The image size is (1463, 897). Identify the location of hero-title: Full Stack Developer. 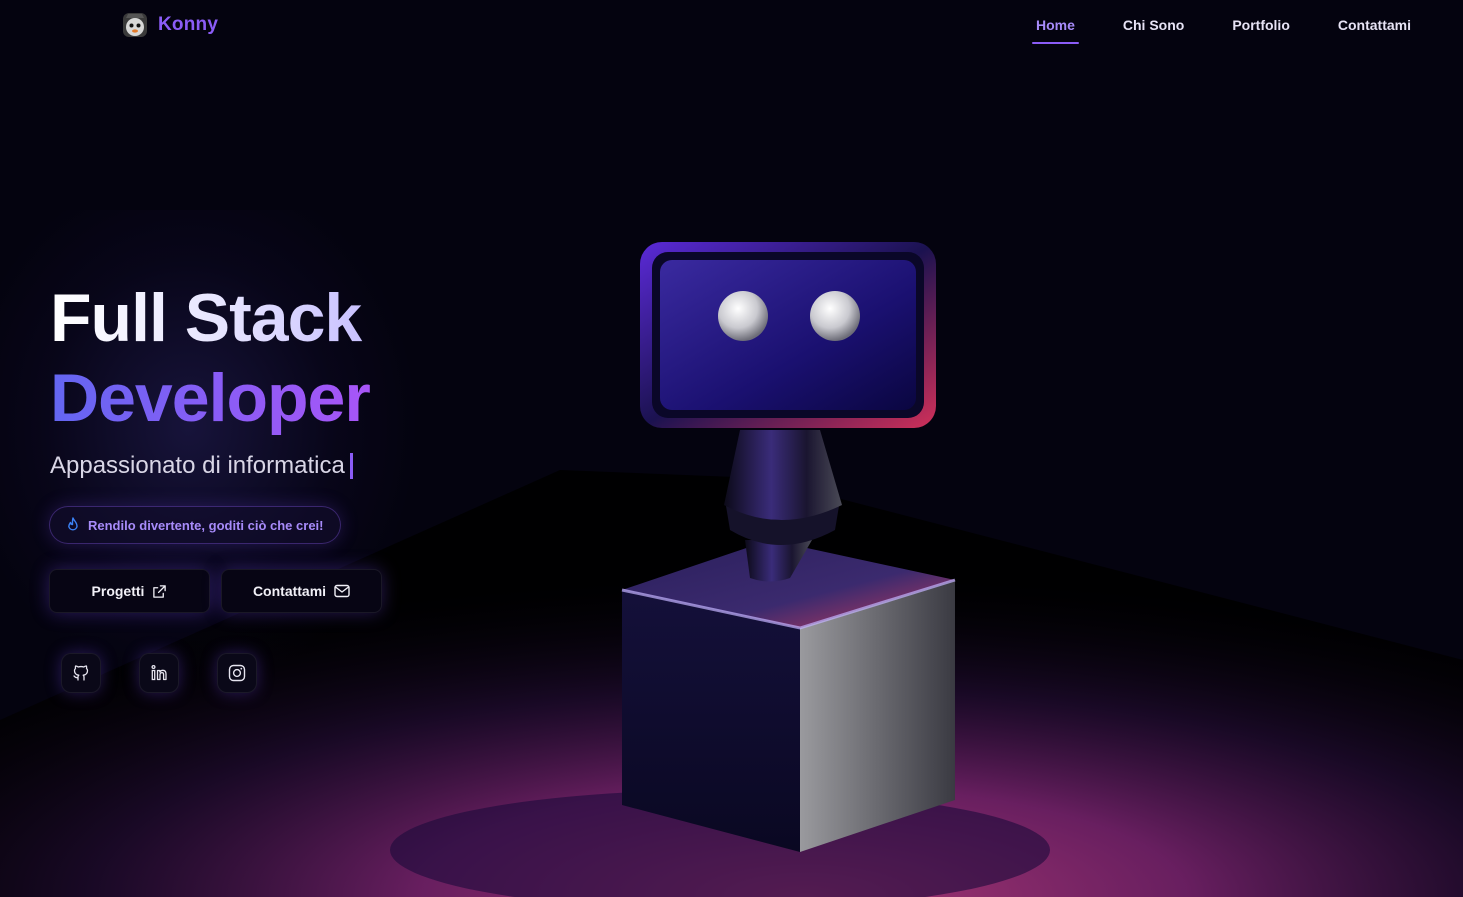
(210, 358).